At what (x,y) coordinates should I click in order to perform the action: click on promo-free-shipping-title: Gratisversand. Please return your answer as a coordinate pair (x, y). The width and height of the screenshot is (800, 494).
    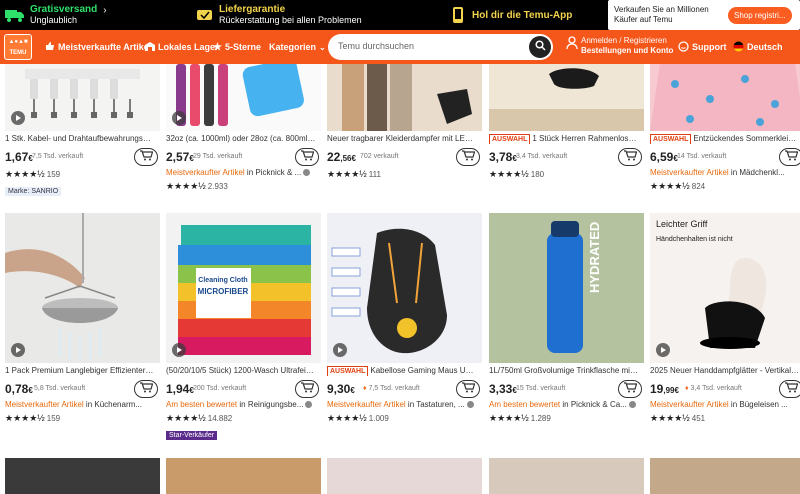
    Looking at the image, I should click on (64, 9).